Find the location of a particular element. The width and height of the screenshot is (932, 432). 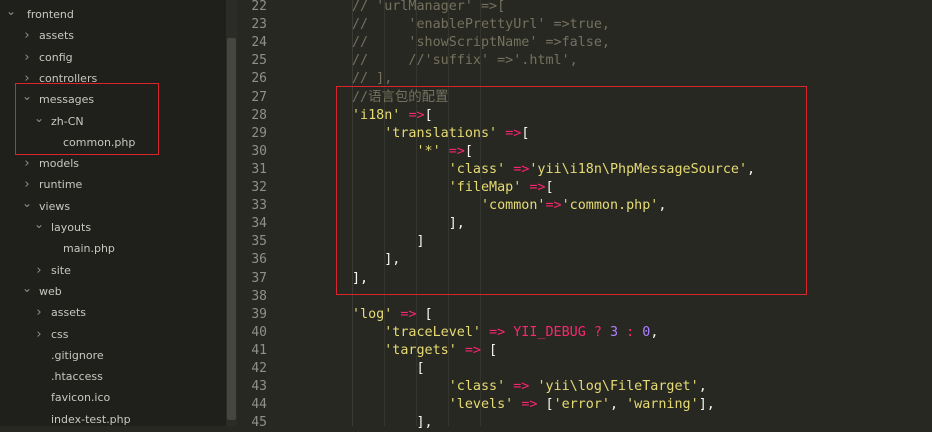

tree-item-label: site is located at coordinates (61, 270).